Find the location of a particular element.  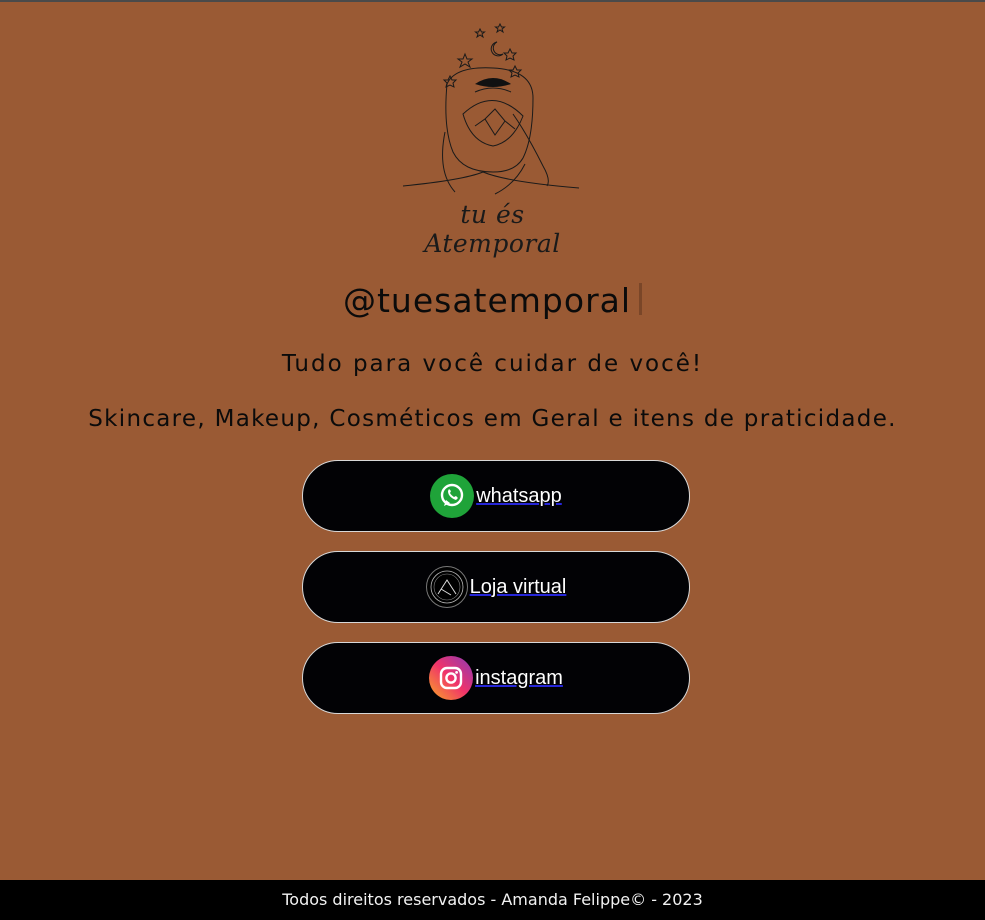

brand-logo: tu és Atemporal is located at coordinates (492, 136).